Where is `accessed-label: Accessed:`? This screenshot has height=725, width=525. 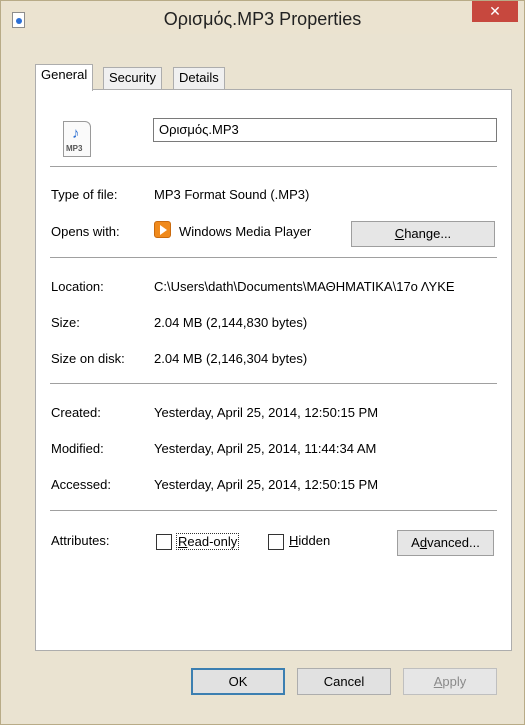 accessed-label: Accessed: is located at coordinates (81, 484).